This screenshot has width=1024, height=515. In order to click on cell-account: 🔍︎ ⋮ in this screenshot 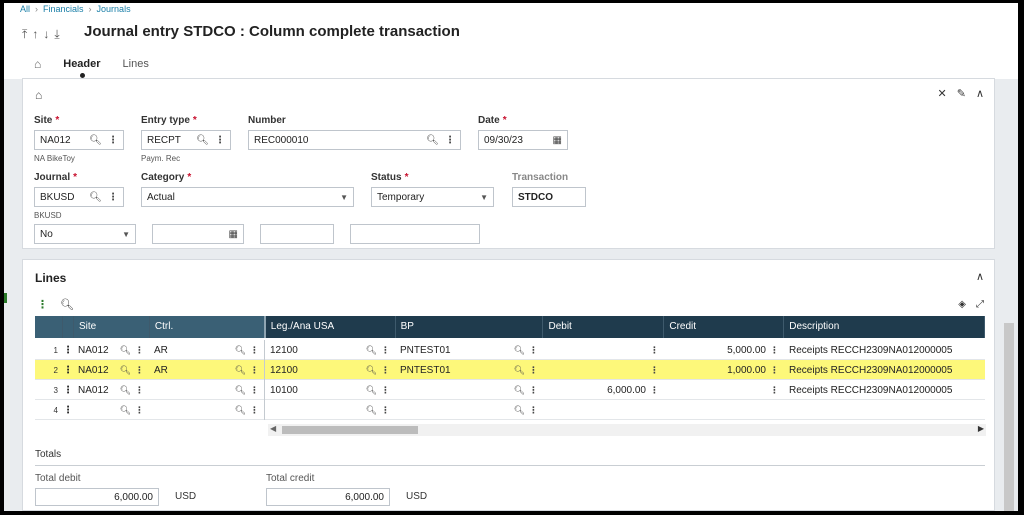, I will do `click(330, 410)`.